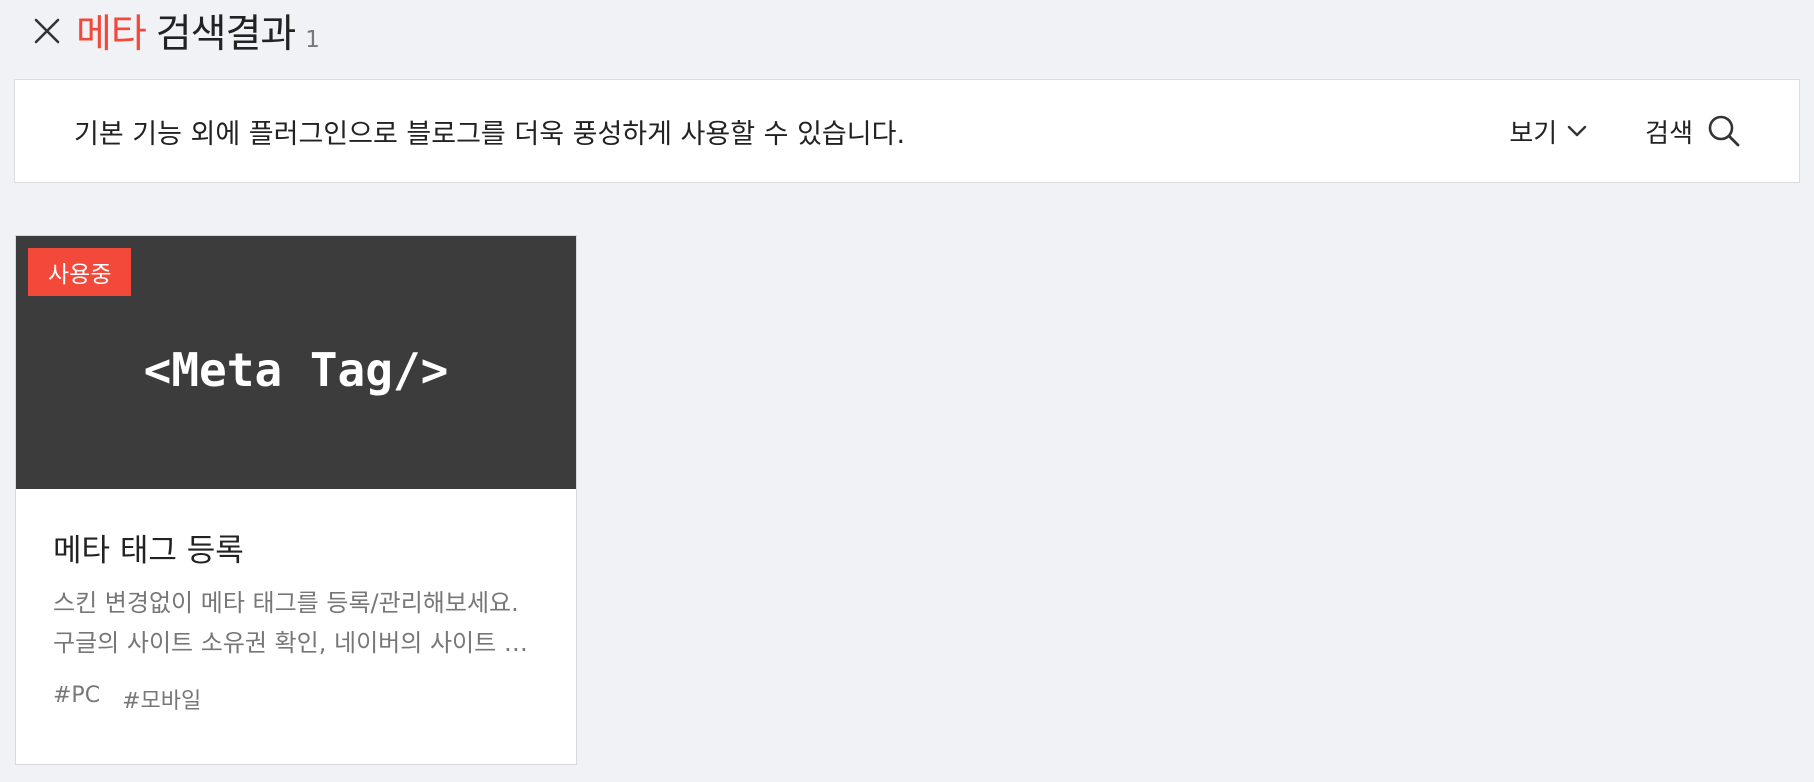  What do you see at coordinates (111, 34) in the screenshot?
I see `search-keyword: 메타` at bounding box center [111, 34].